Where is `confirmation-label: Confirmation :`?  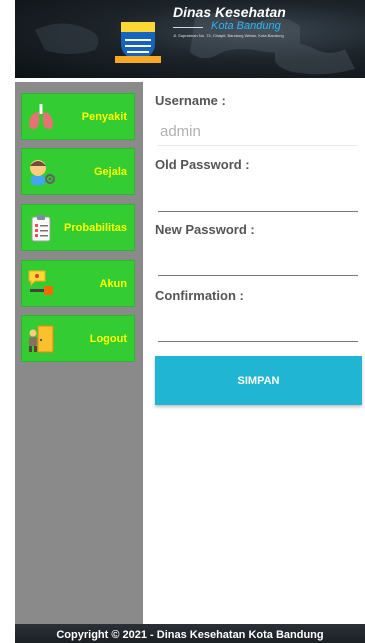 confirmation-label: Confirmation : is located at coordinates (199, 295).